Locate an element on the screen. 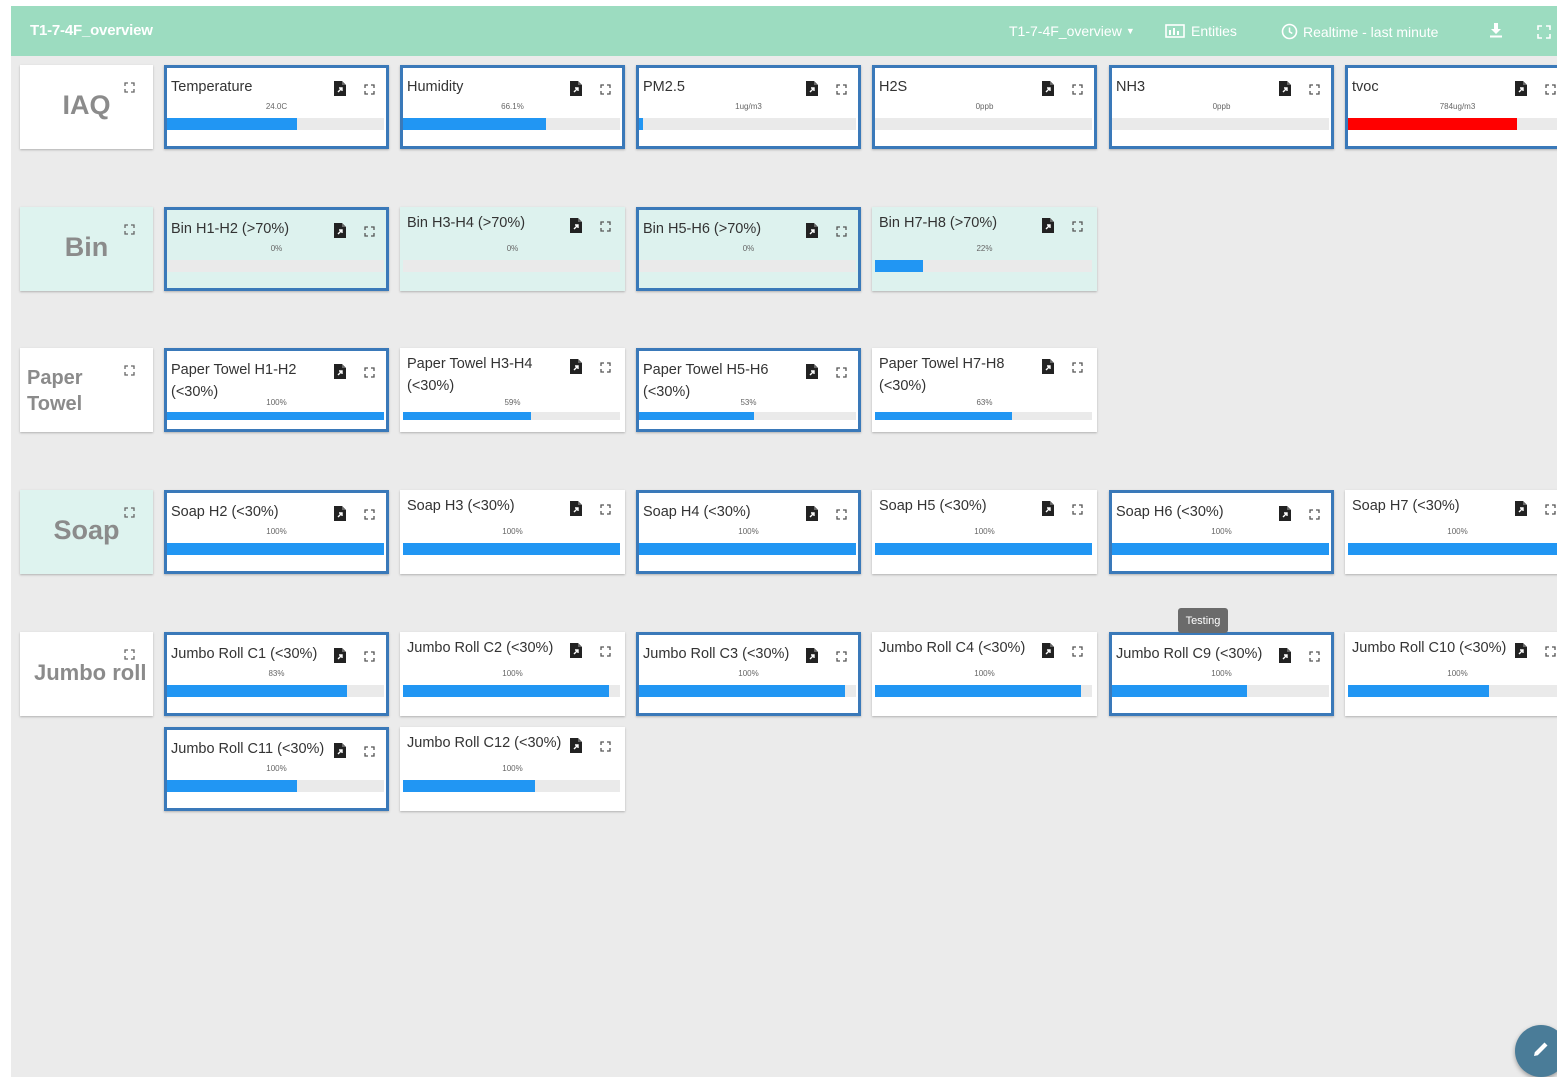  widget-card: Paper Towel H3-H4 (<30%) 59% is located at coordinates (512, 390).